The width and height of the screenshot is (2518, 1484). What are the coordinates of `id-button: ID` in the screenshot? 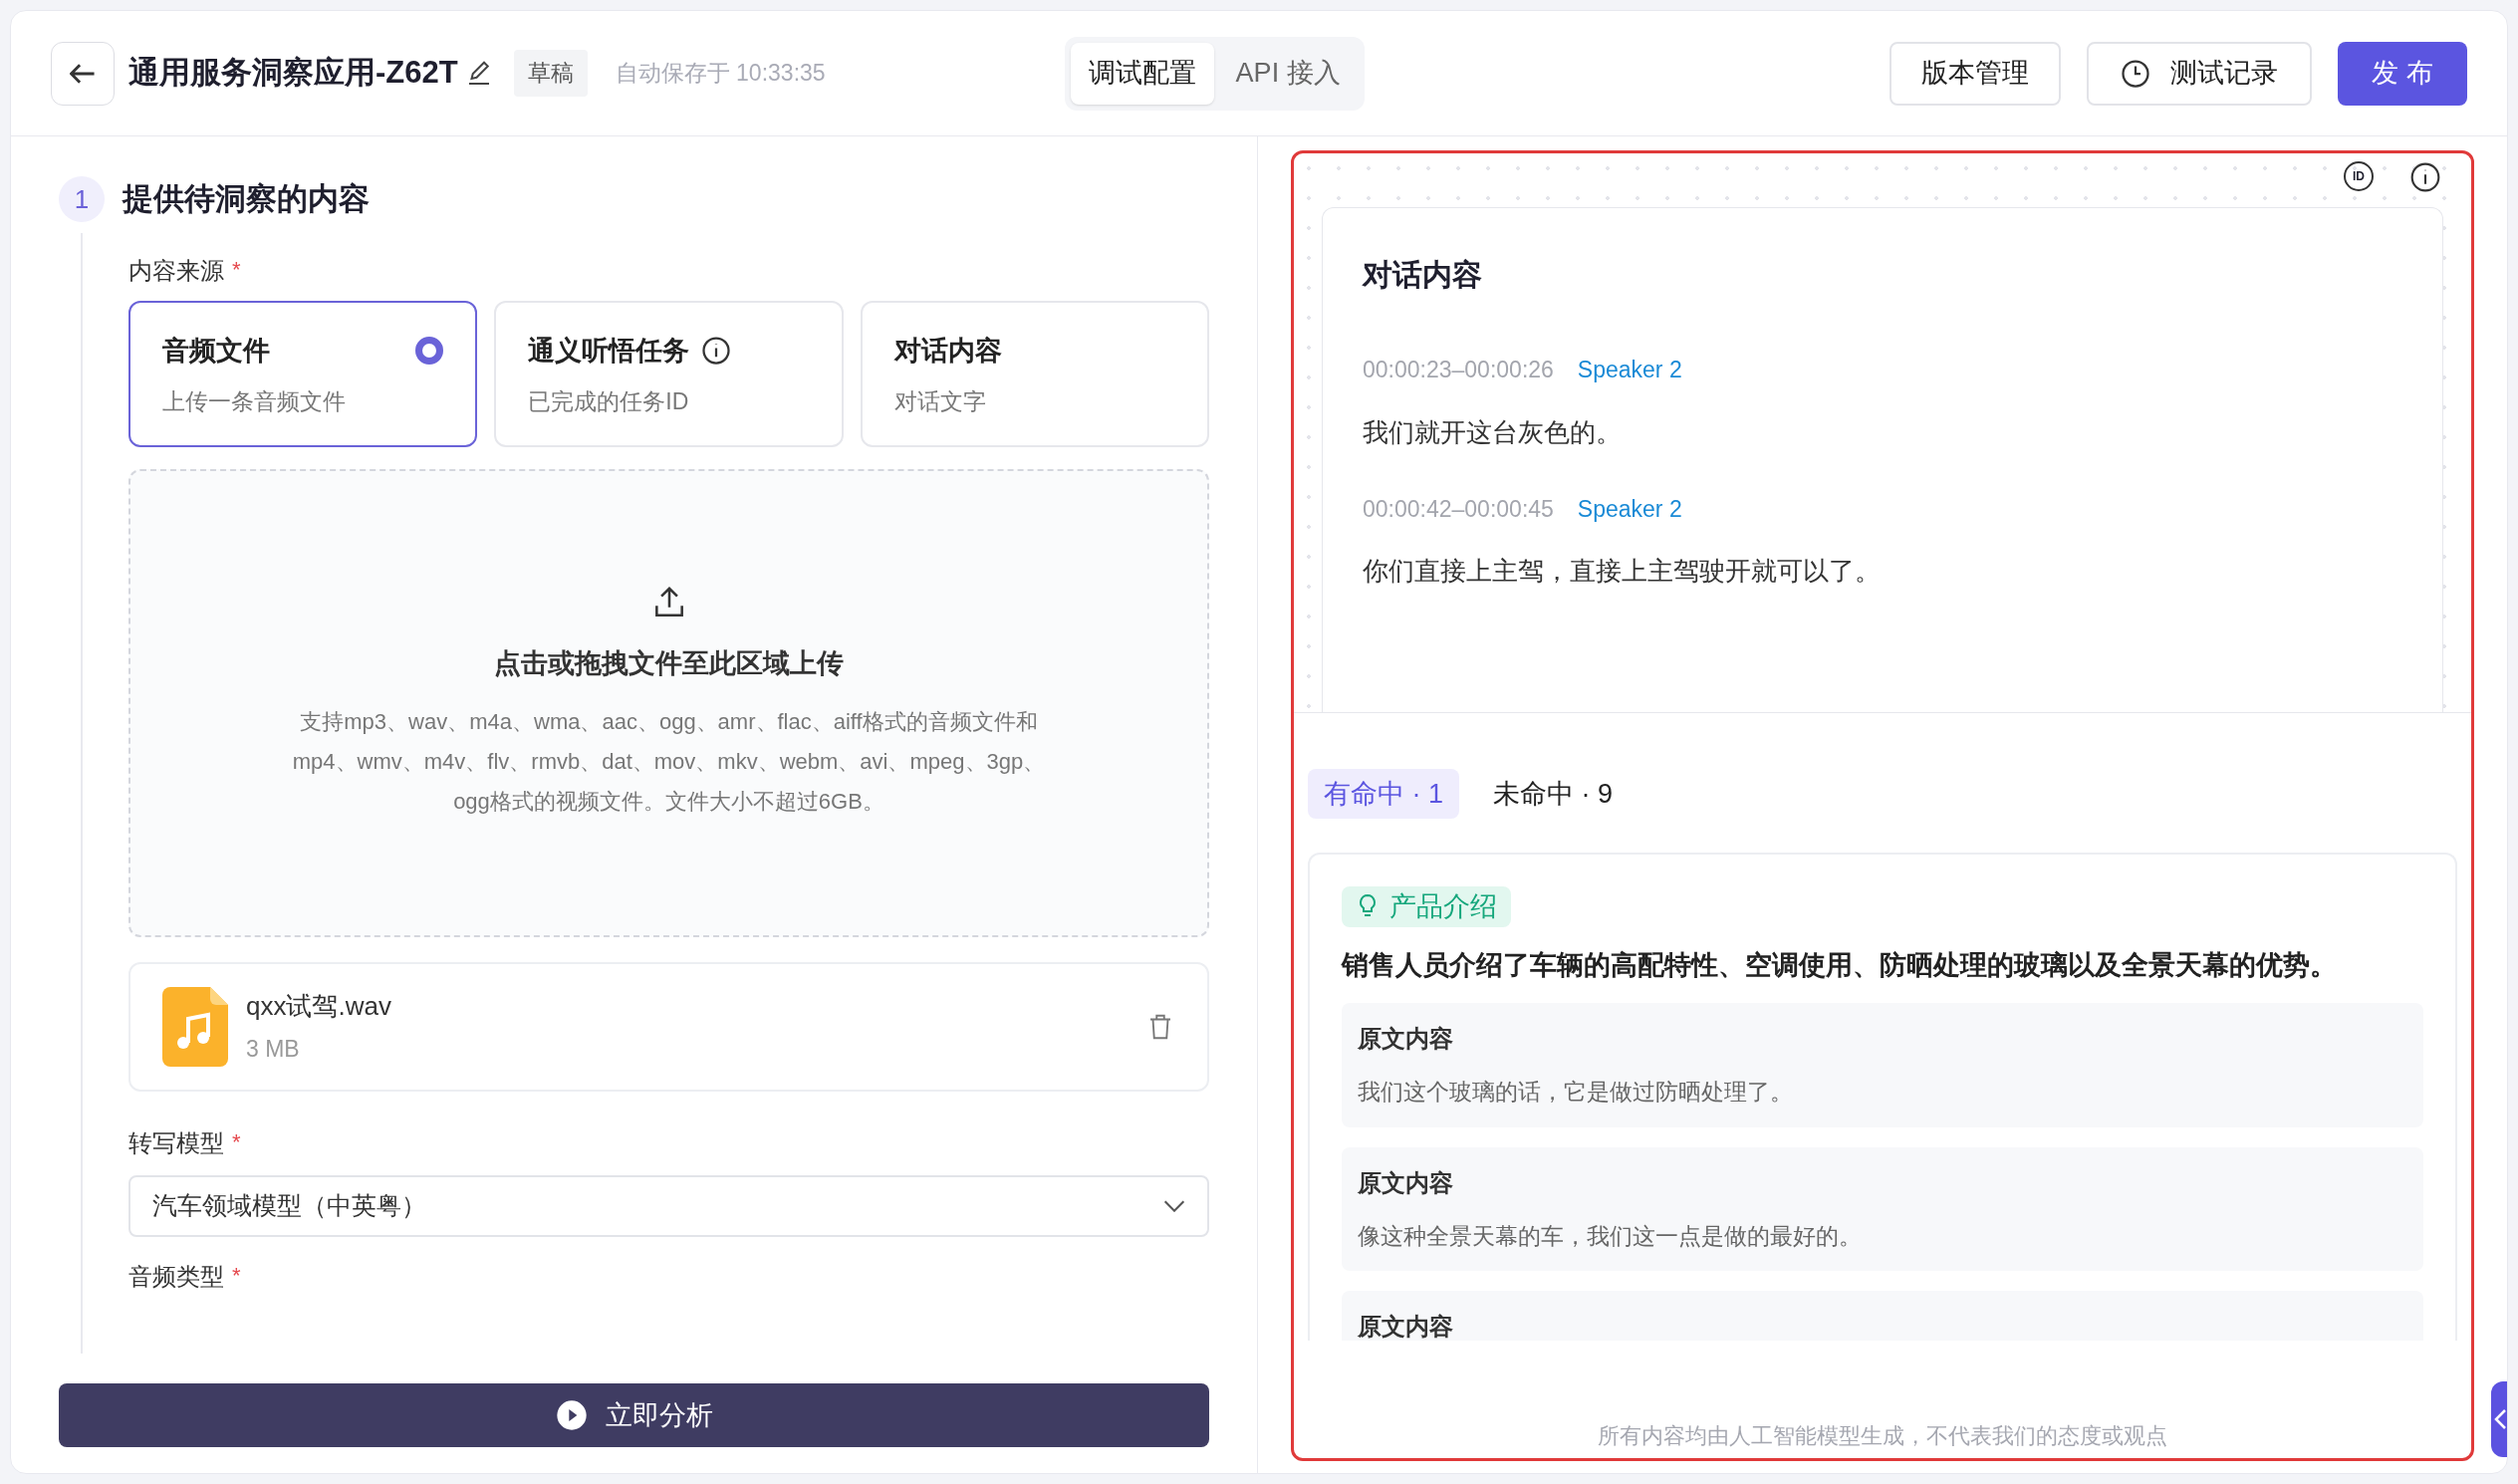 It's located at (2359, 176).